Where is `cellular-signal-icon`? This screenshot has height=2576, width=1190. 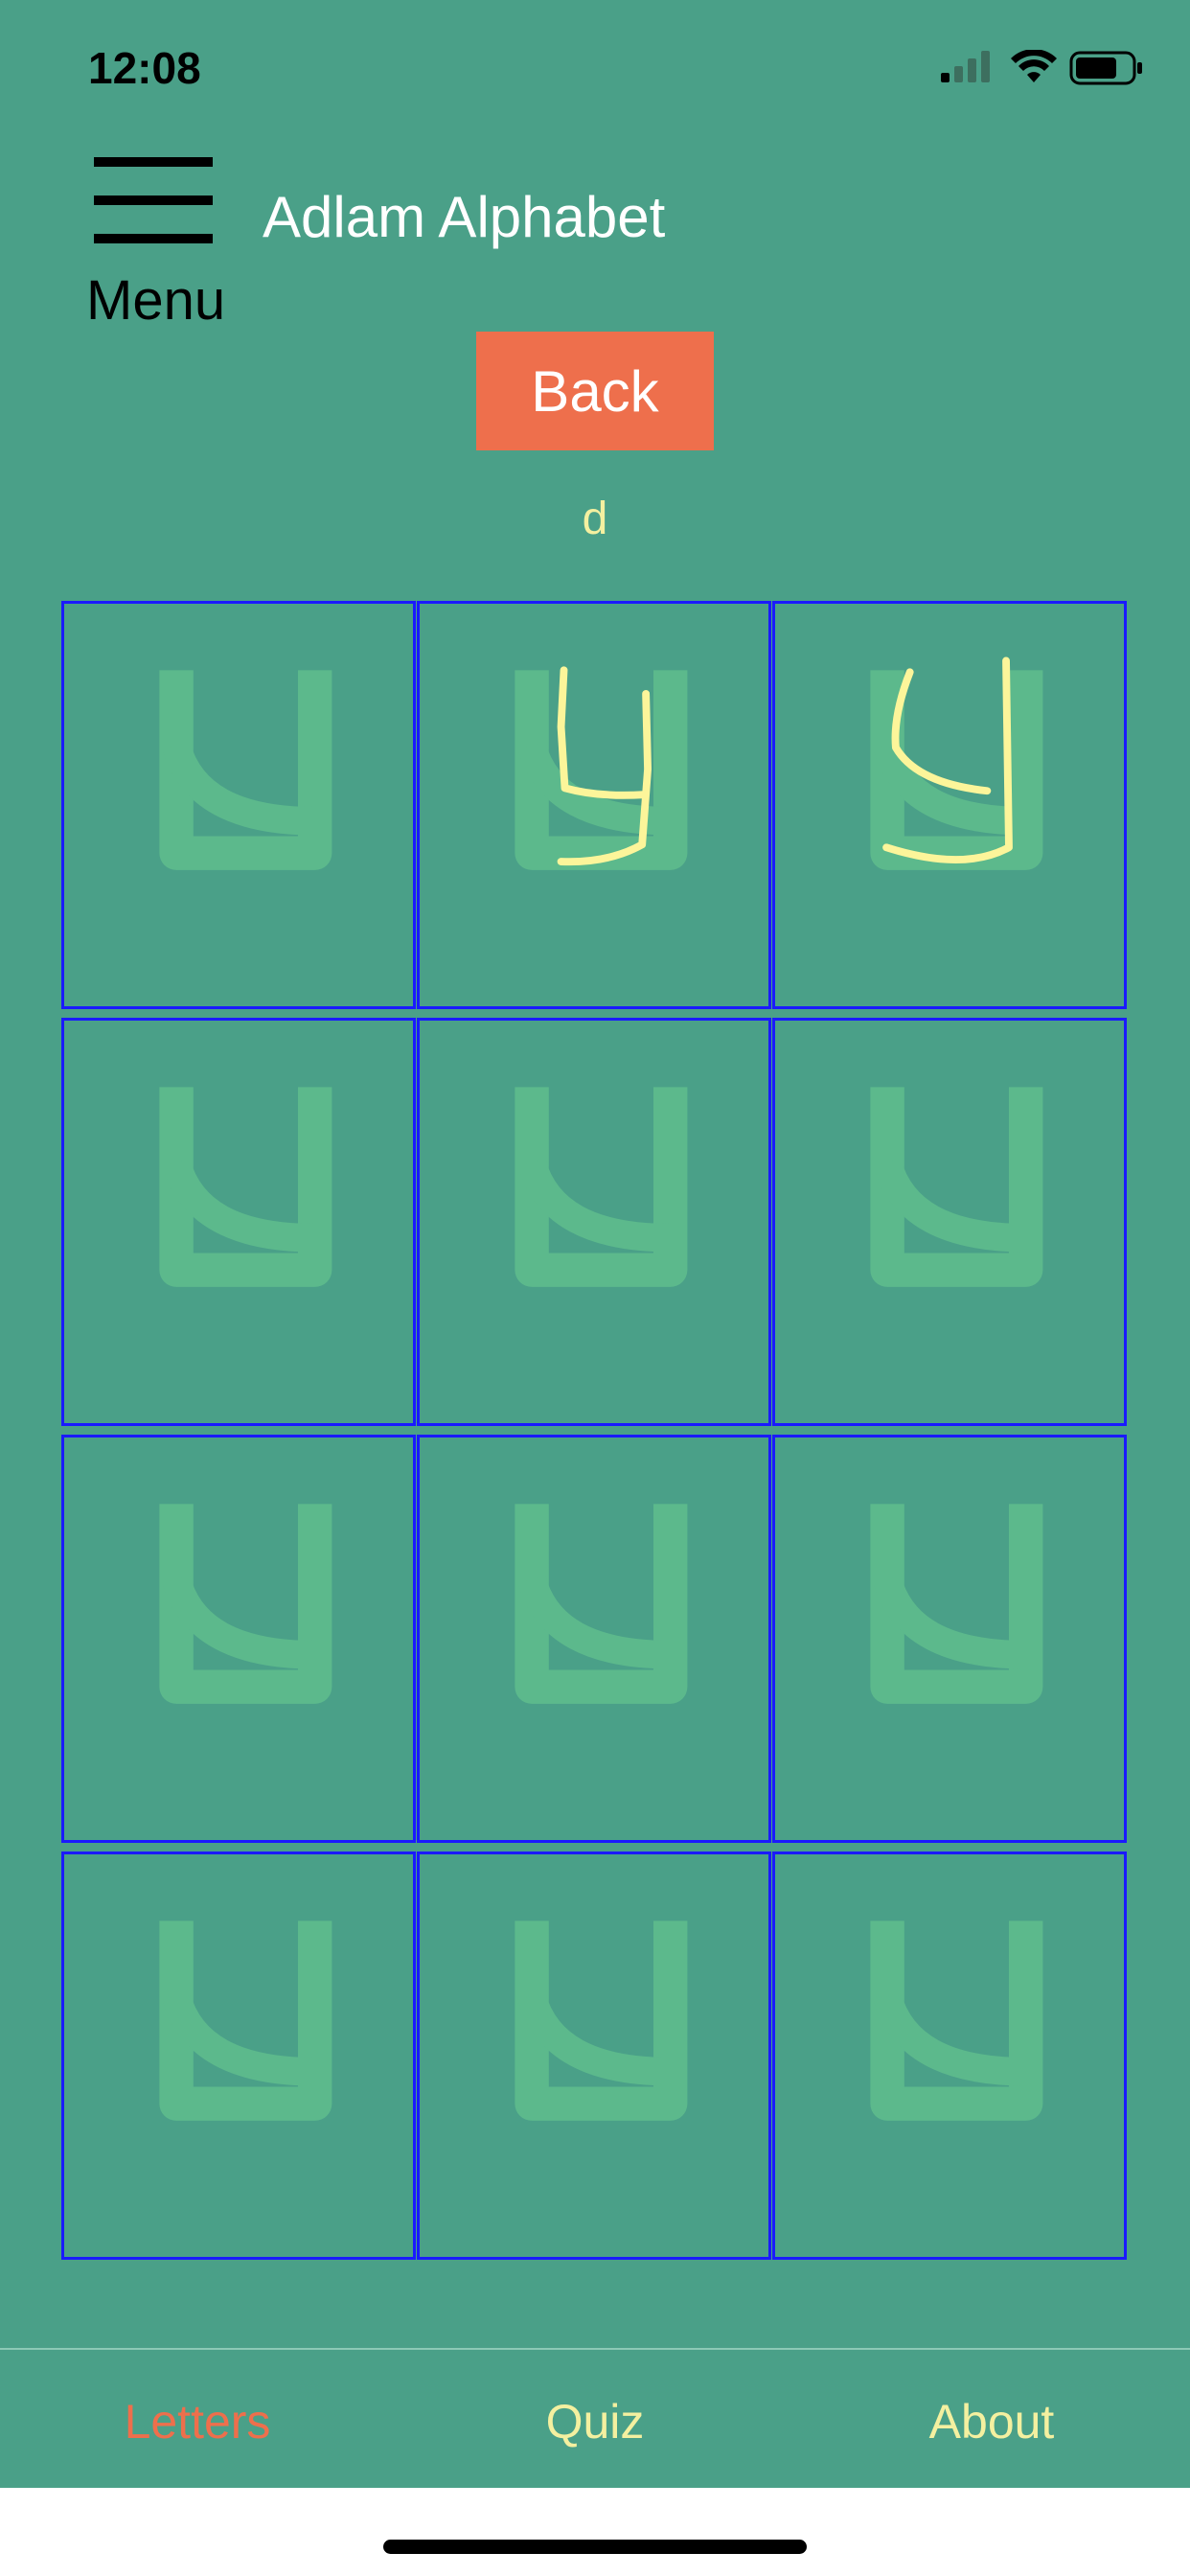
cellular-signal-icon is located at coordinates (966, 66).